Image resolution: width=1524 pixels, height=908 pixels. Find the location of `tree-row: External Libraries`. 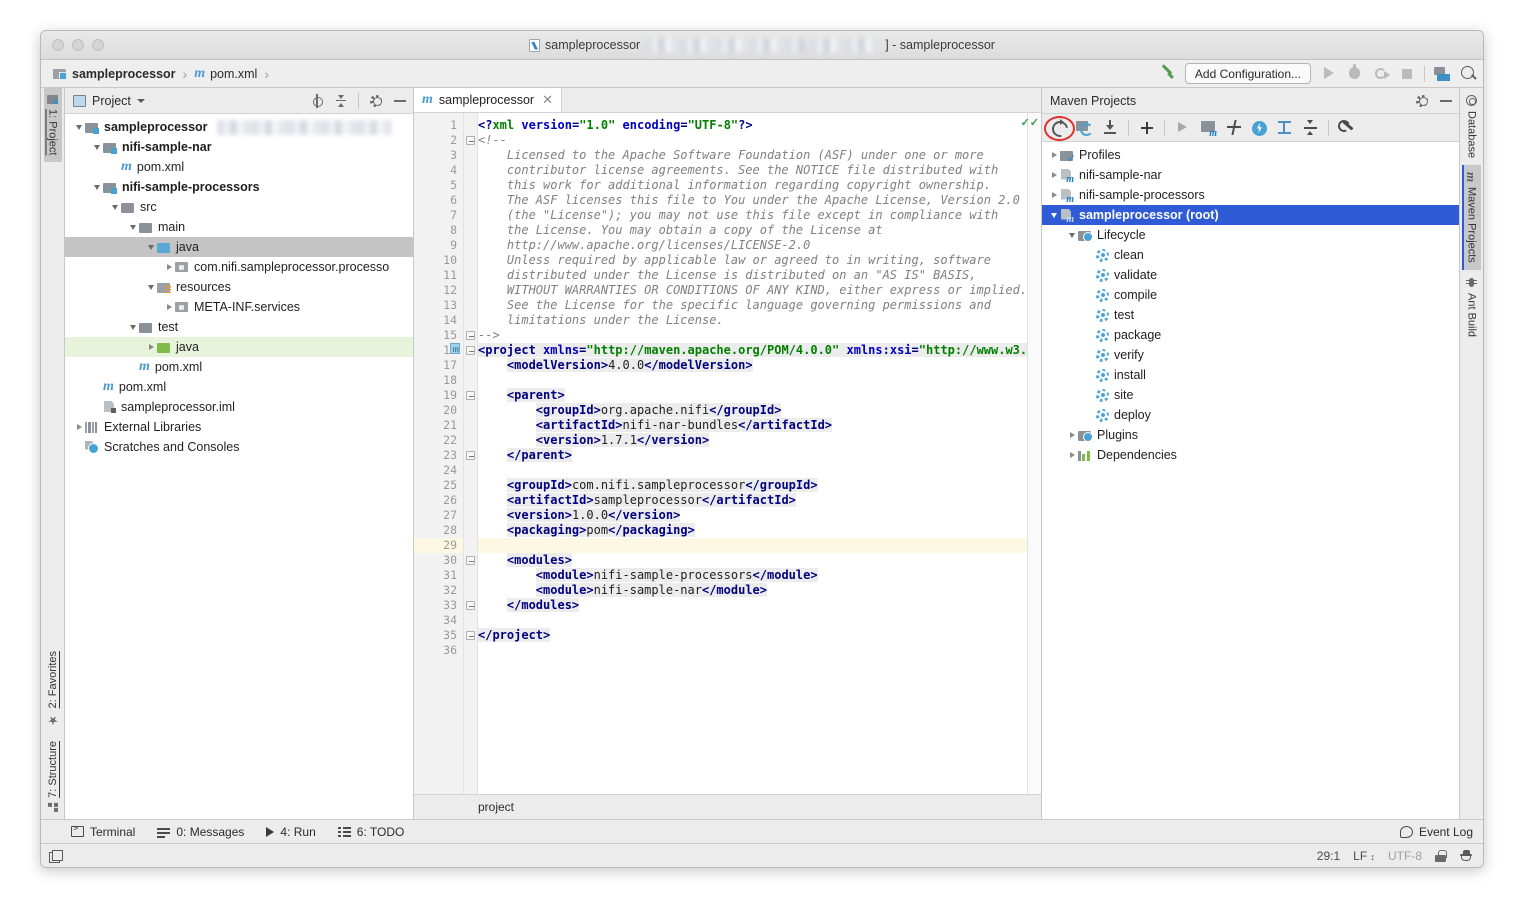

tree-row: External Libraries is located at coordinates (239, 427).